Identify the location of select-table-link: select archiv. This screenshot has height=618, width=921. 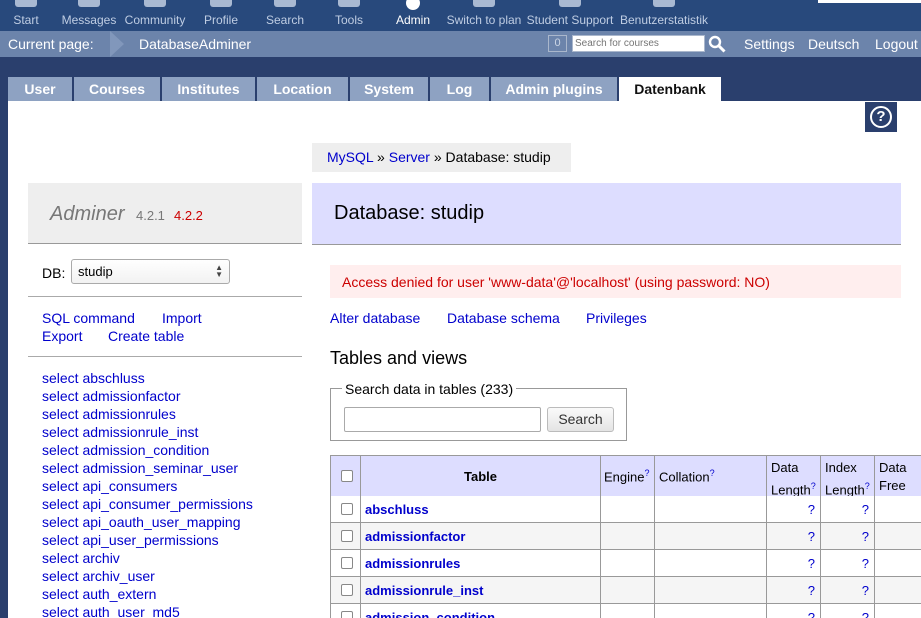
(81, 558).